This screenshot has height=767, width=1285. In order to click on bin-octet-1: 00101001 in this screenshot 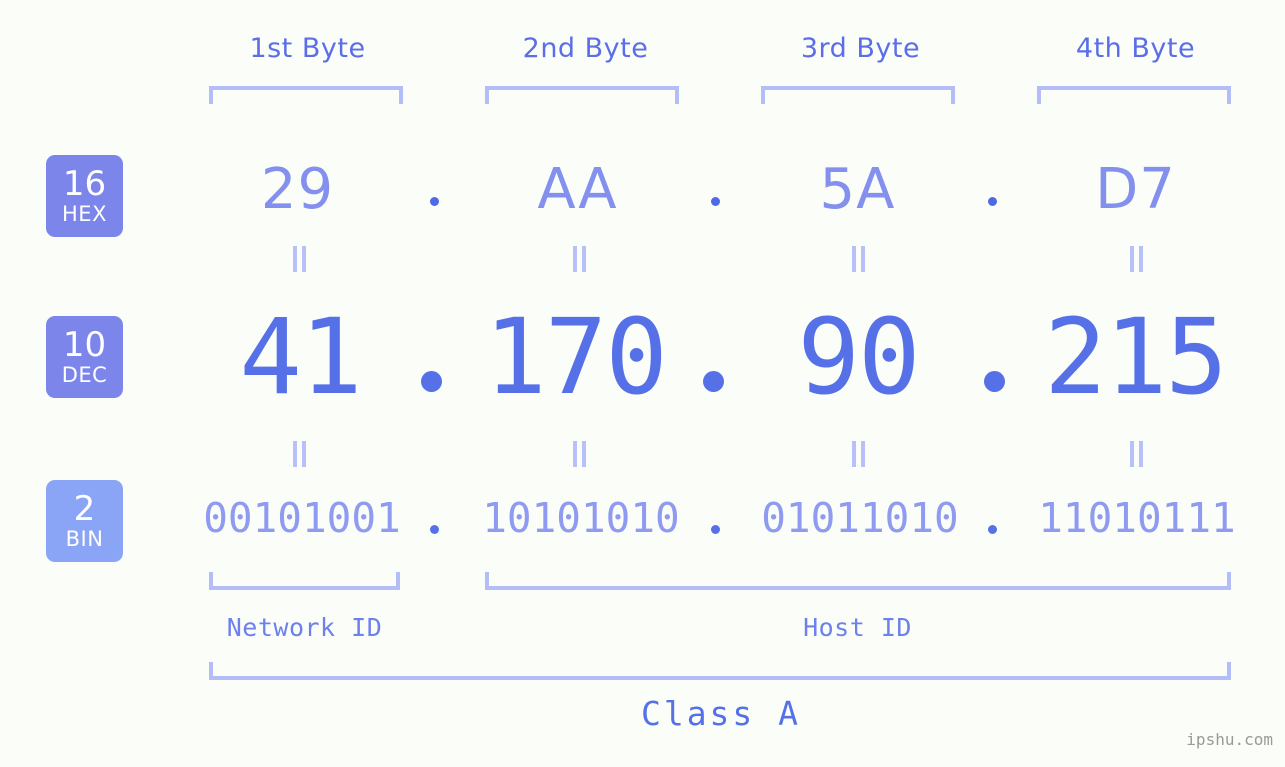, I will do `click(302, 518)`.